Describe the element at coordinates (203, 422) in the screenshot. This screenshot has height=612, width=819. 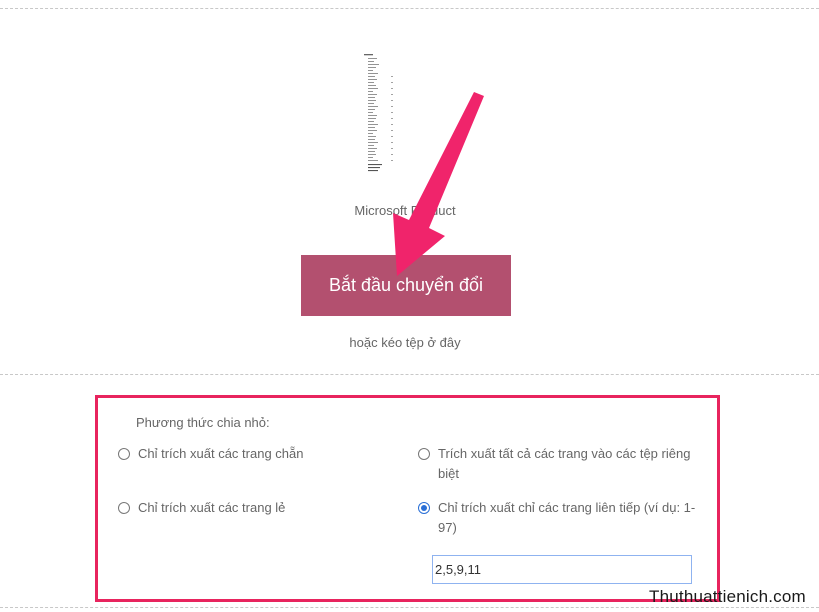
I see `split-method-label: Phương thức chia nhỏ:` at that location.